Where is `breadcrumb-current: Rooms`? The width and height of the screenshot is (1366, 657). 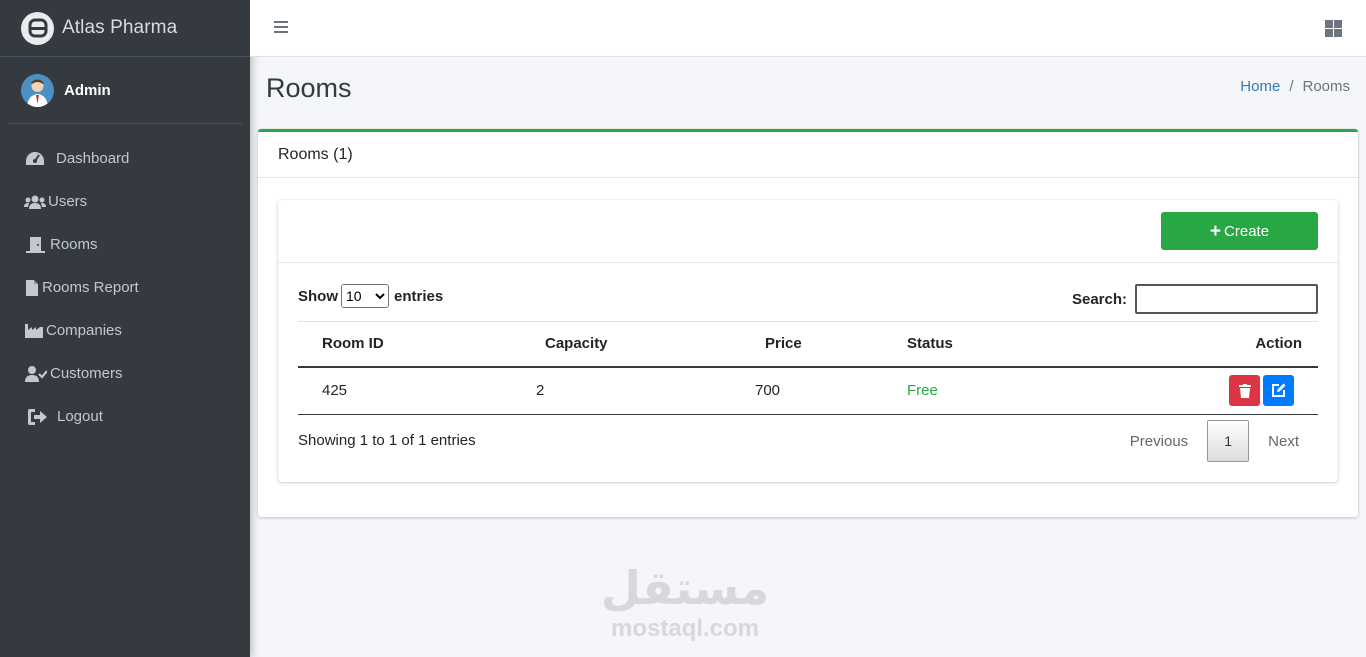 breadcrumb-current: Rooms is located at coordinates (1326, 86).